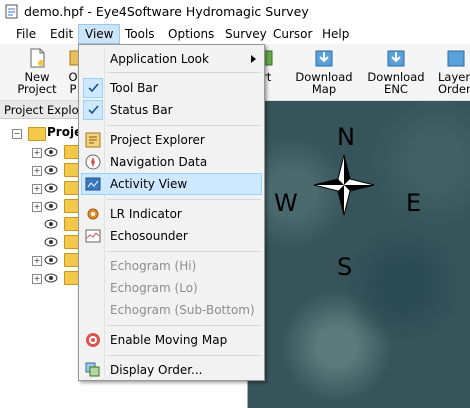 This screenshot has width=470, height=408. What do you see at coordinates (182, 310) in the screenshot?
I see `menu-item-echogram-sub-bottom: Echogram (Sub-Bottom)` at bounding box center [182, 310].